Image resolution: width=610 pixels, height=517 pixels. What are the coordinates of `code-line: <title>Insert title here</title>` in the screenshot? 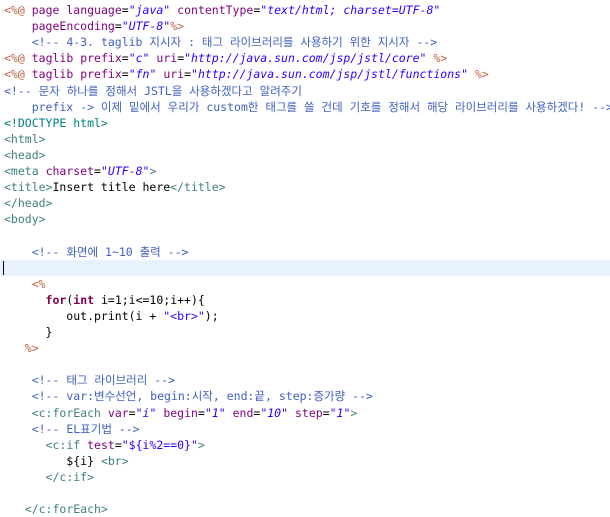 It's located at (115, 187).